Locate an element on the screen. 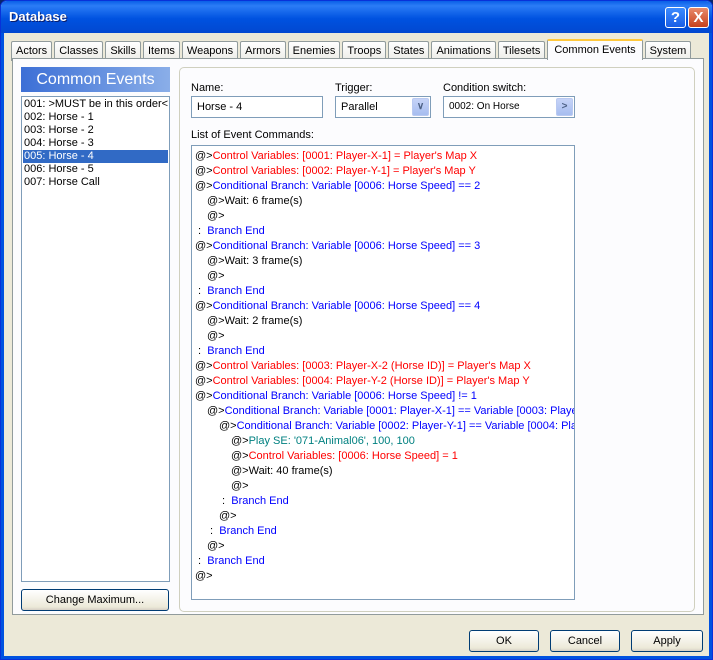 The width and height of the screenshot is (713, 660). command-line: @>Wait: 3 frame(s) is located at coordinates (383, 261).